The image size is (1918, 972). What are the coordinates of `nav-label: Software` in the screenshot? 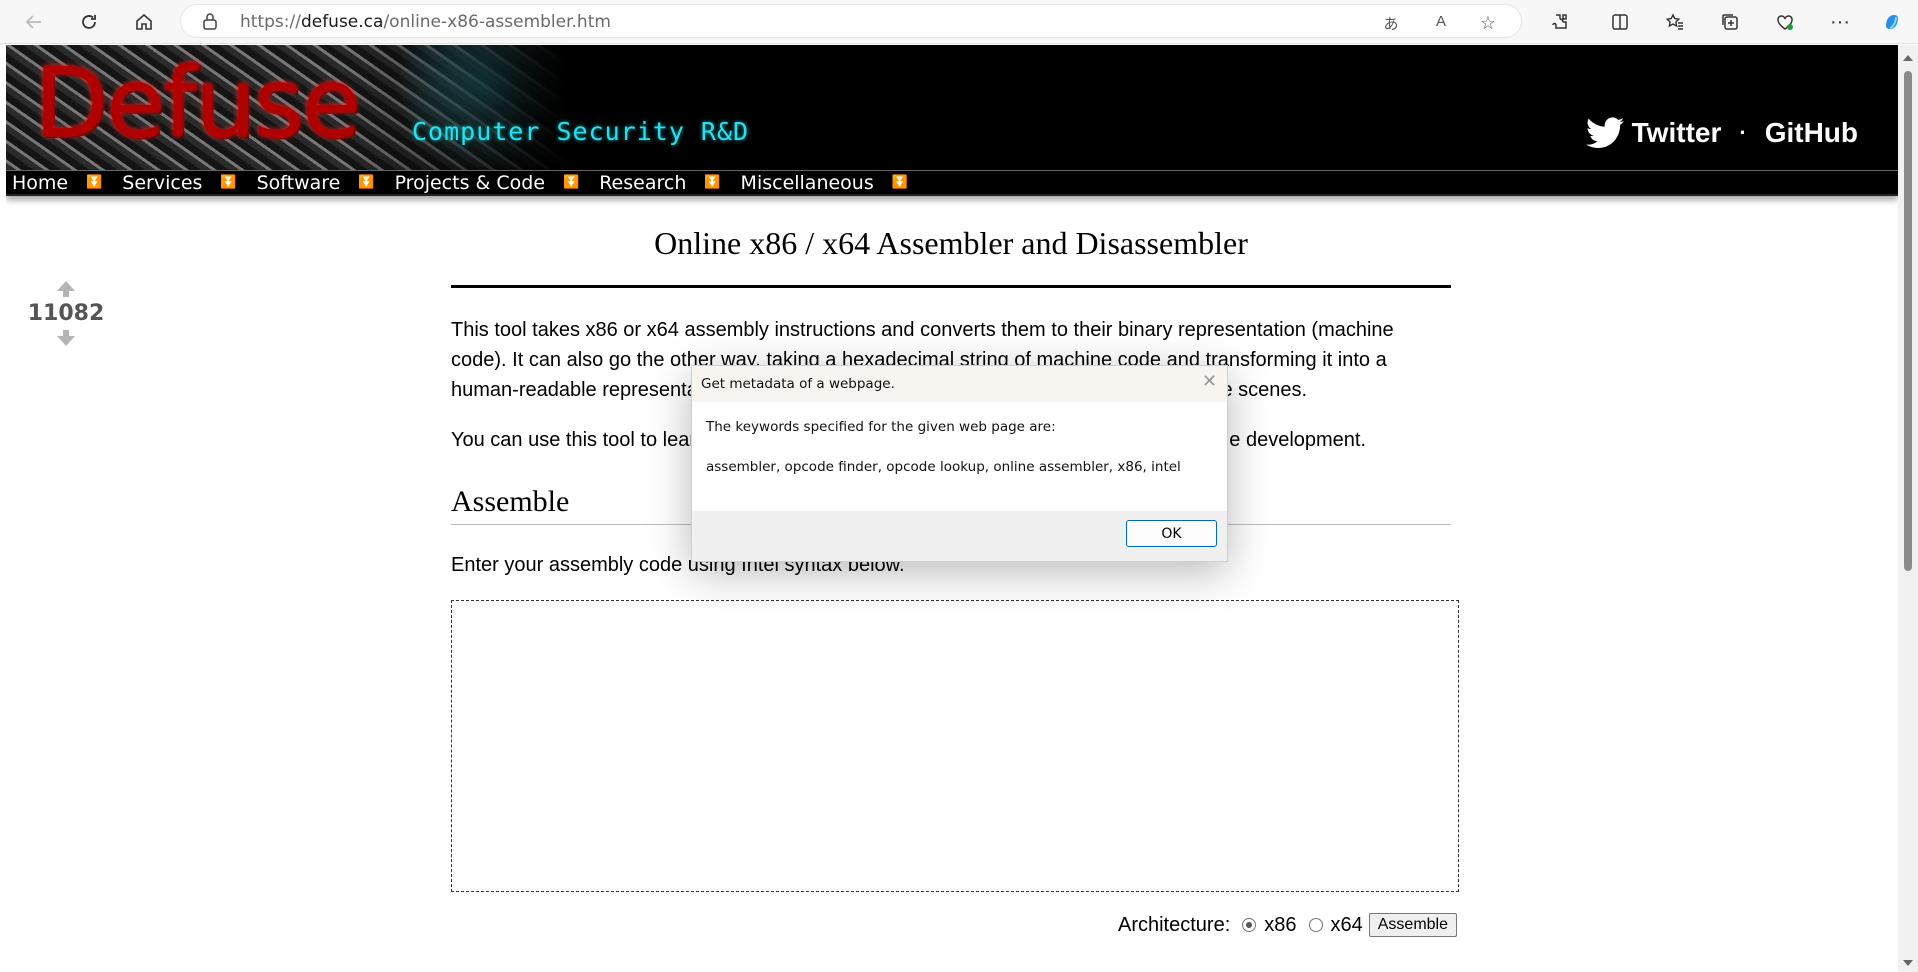 It's located at (298, 182).